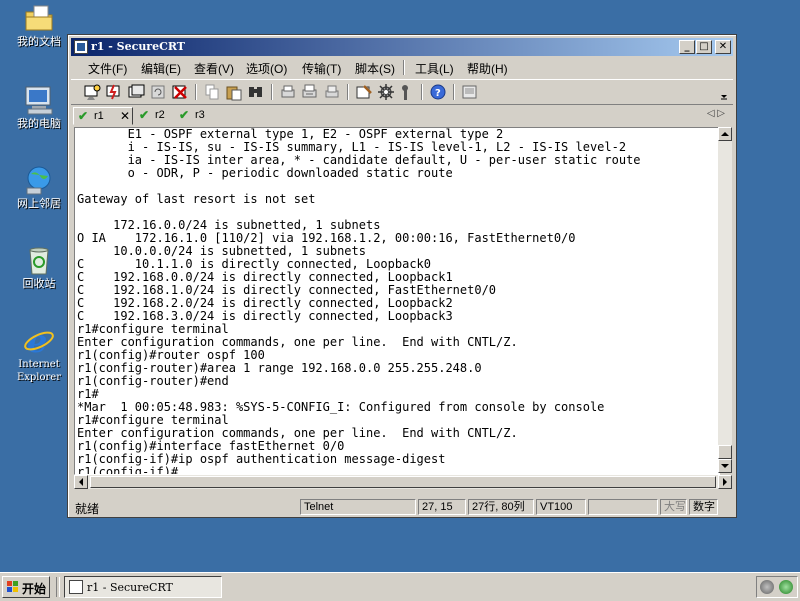 Image resolution: width=800 pixels, height=601 pixels. What do you see at coordinates (725, 482) in the screenshot?
I see `scroll-right-button` at bounding box center [725, 482].